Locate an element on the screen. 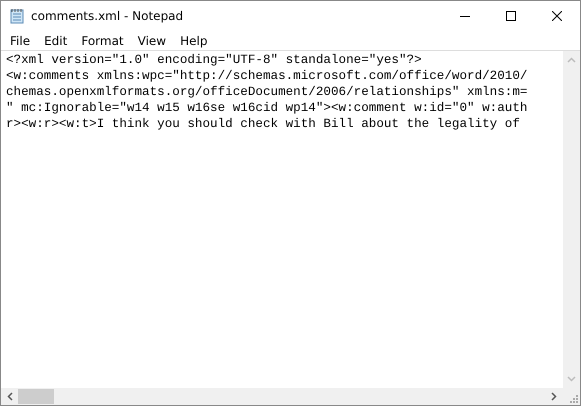 The image size is (581, 406). resize-grip-icon is located at coordinates (574, 399).